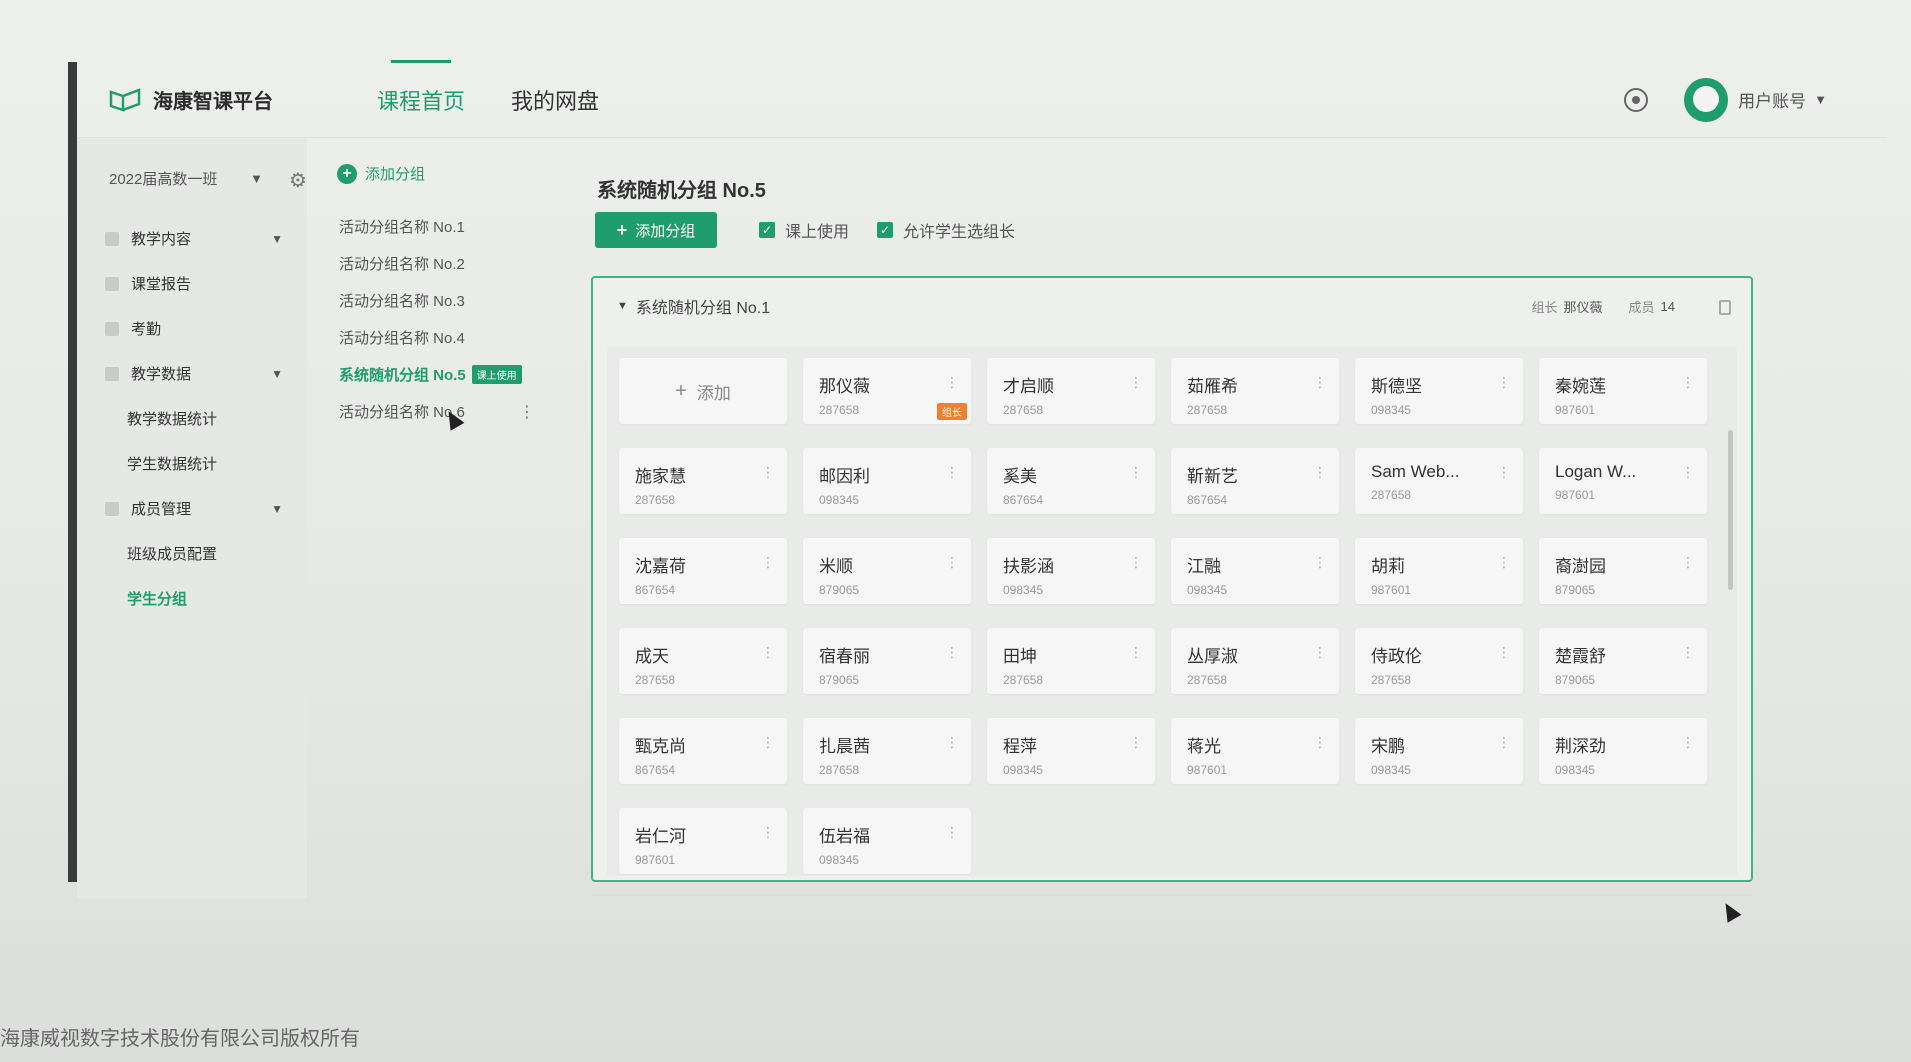 The width and height of the screenshot is (1911, 1062). I want to click on member-name: 田坤, so click(1020, 656).